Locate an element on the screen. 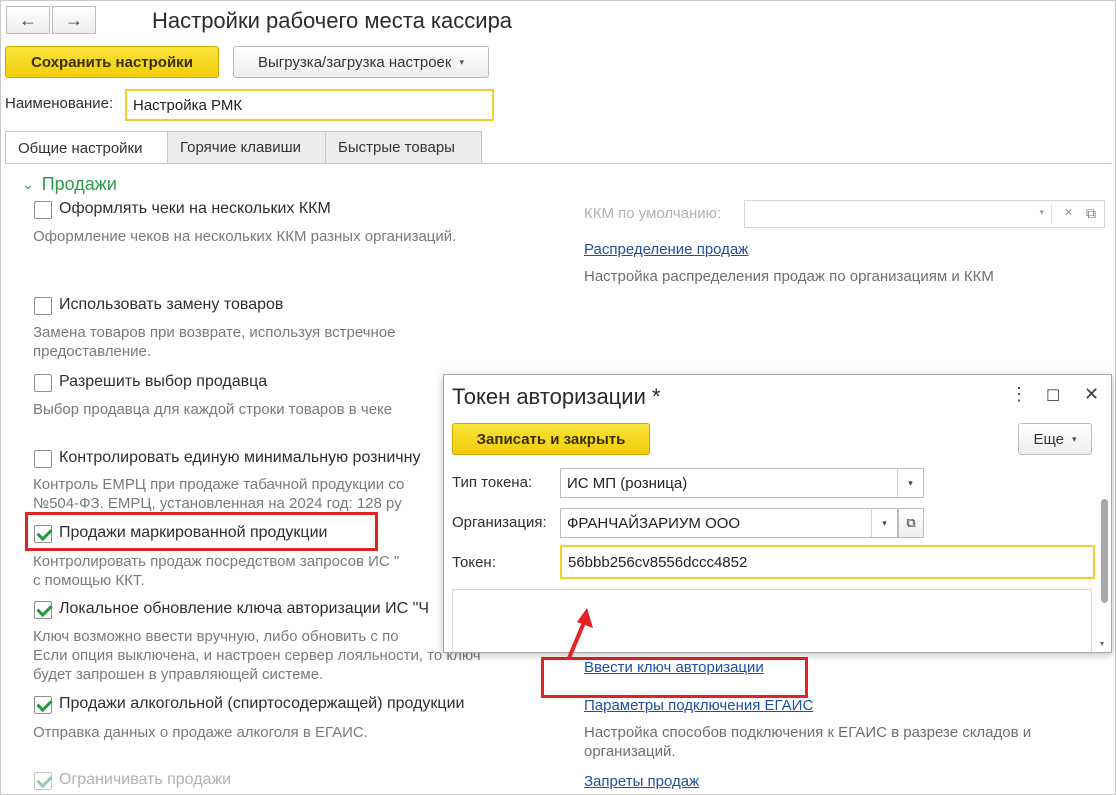  token-input: 56bbb256cv8556dccc4852 is located at coordinates (827, 562).